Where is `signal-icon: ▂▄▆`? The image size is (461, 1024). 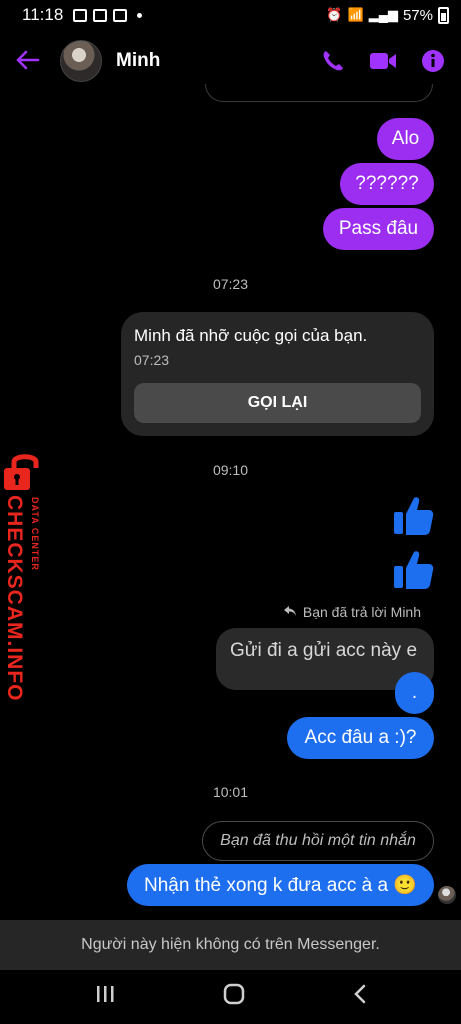 signal-icon: ▂▄▆ is located at coordinates (383, 14).